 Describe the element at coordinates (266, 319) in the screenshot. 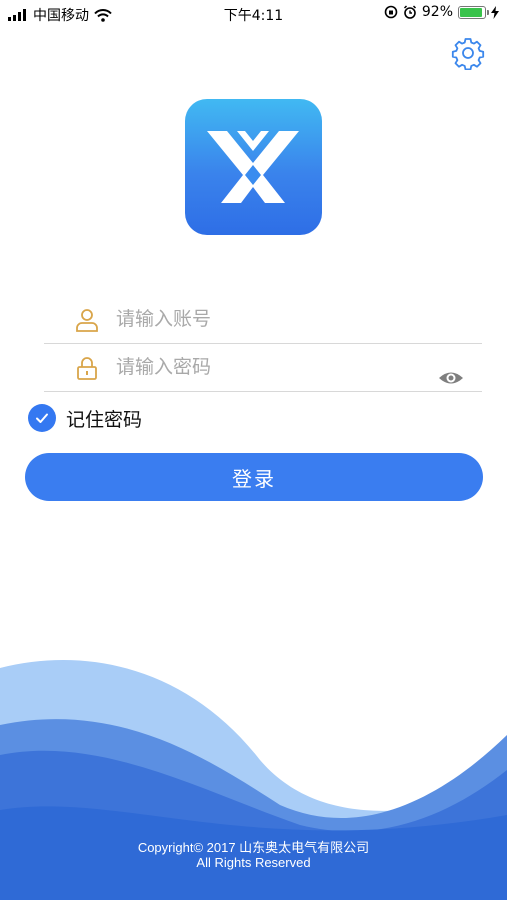

I see `account-input` at that location.